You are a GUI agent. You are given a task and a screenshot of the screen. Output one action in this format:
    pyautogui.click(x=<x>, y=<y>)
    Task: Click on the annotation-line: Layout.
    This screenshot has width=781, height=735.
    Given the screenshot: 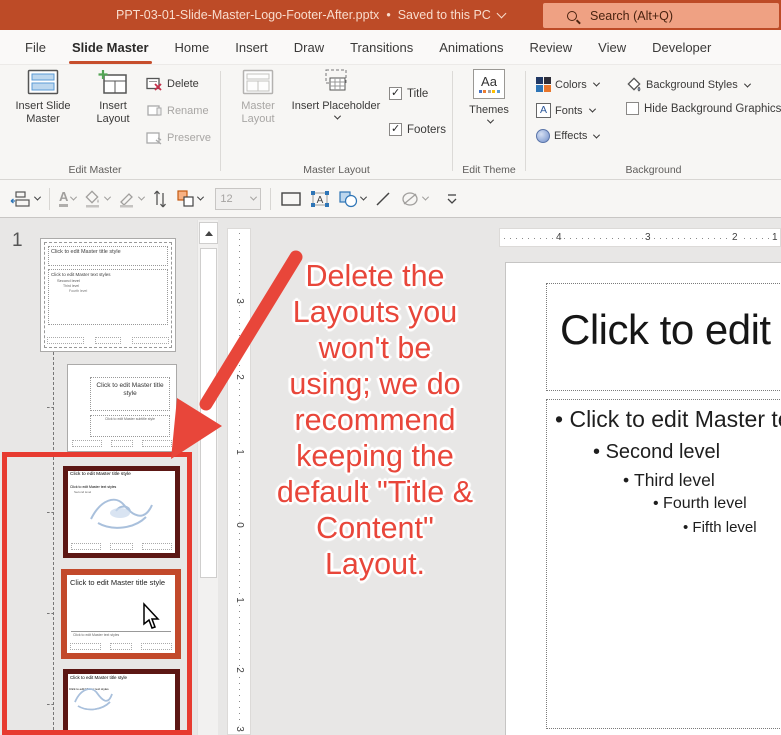 What is the action you would take?
    pyautogui.click(x=375, y=564)
    